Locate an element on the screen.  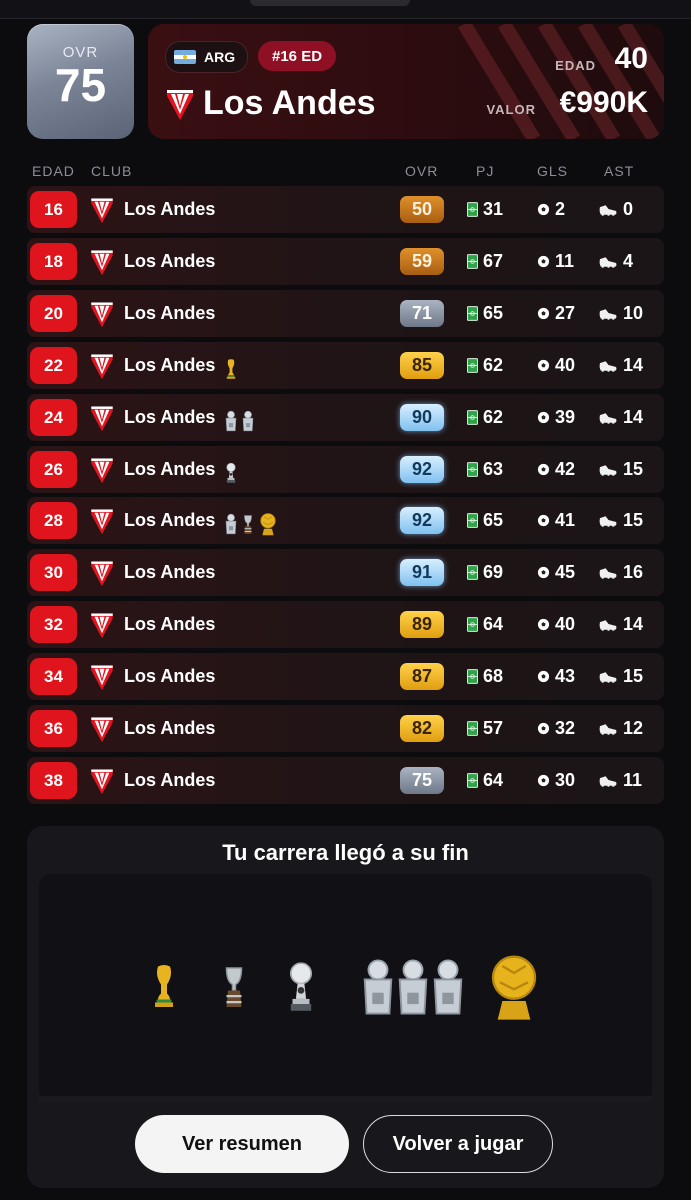
age-badge: 36 is located at coordinates (53, 728).